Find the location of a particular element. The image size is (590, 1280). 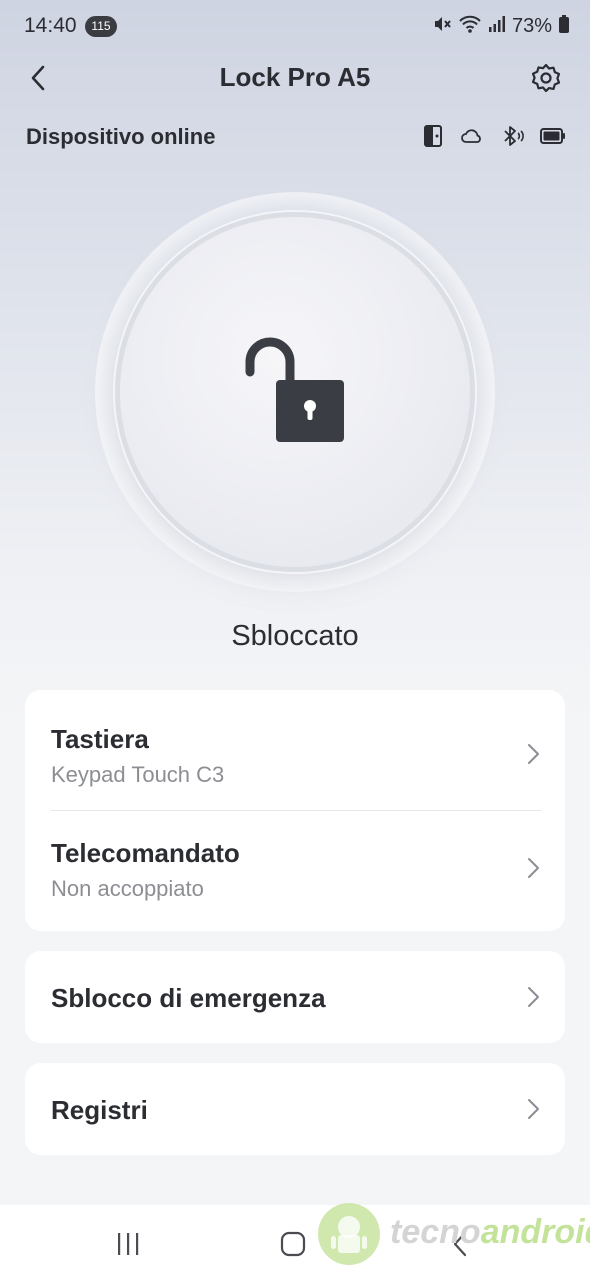

keypad-subtitle: Keypad Touch C3 is located at coordinates (138, 774).